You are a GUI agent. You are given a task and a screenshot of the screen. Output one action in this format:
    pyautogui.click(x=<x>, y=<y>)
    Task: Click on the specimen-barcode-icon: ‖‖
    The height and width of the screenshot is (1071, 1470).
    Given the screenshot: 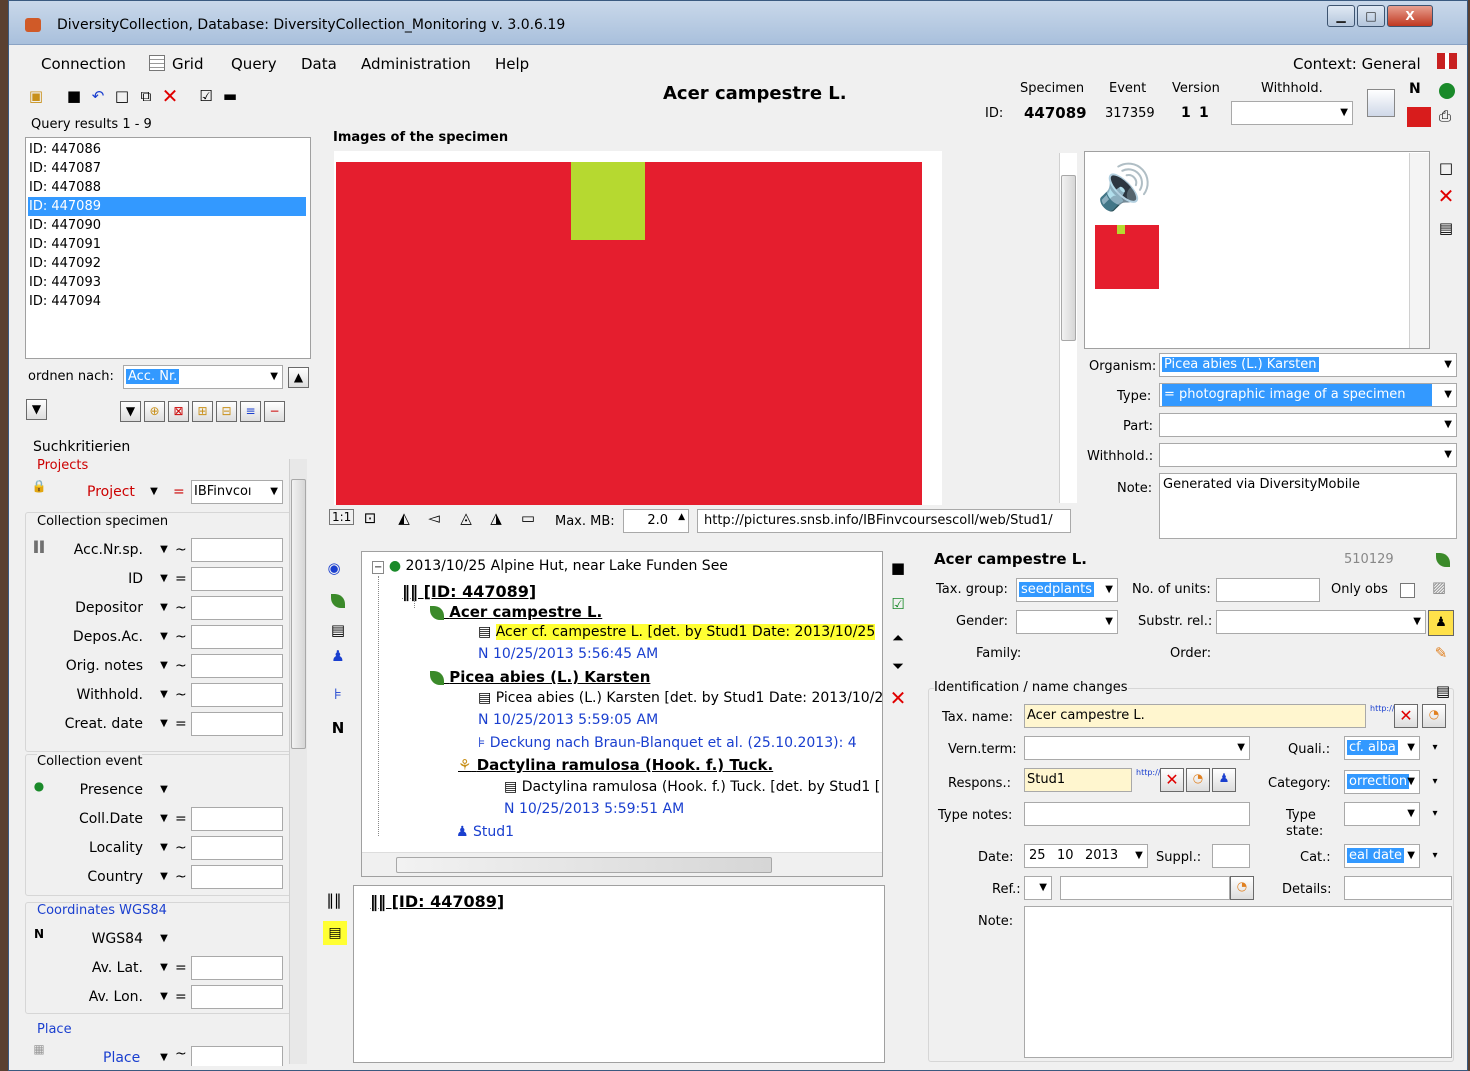 What is the action you would take?
    pyautogui.click(x=334, y=900)
    